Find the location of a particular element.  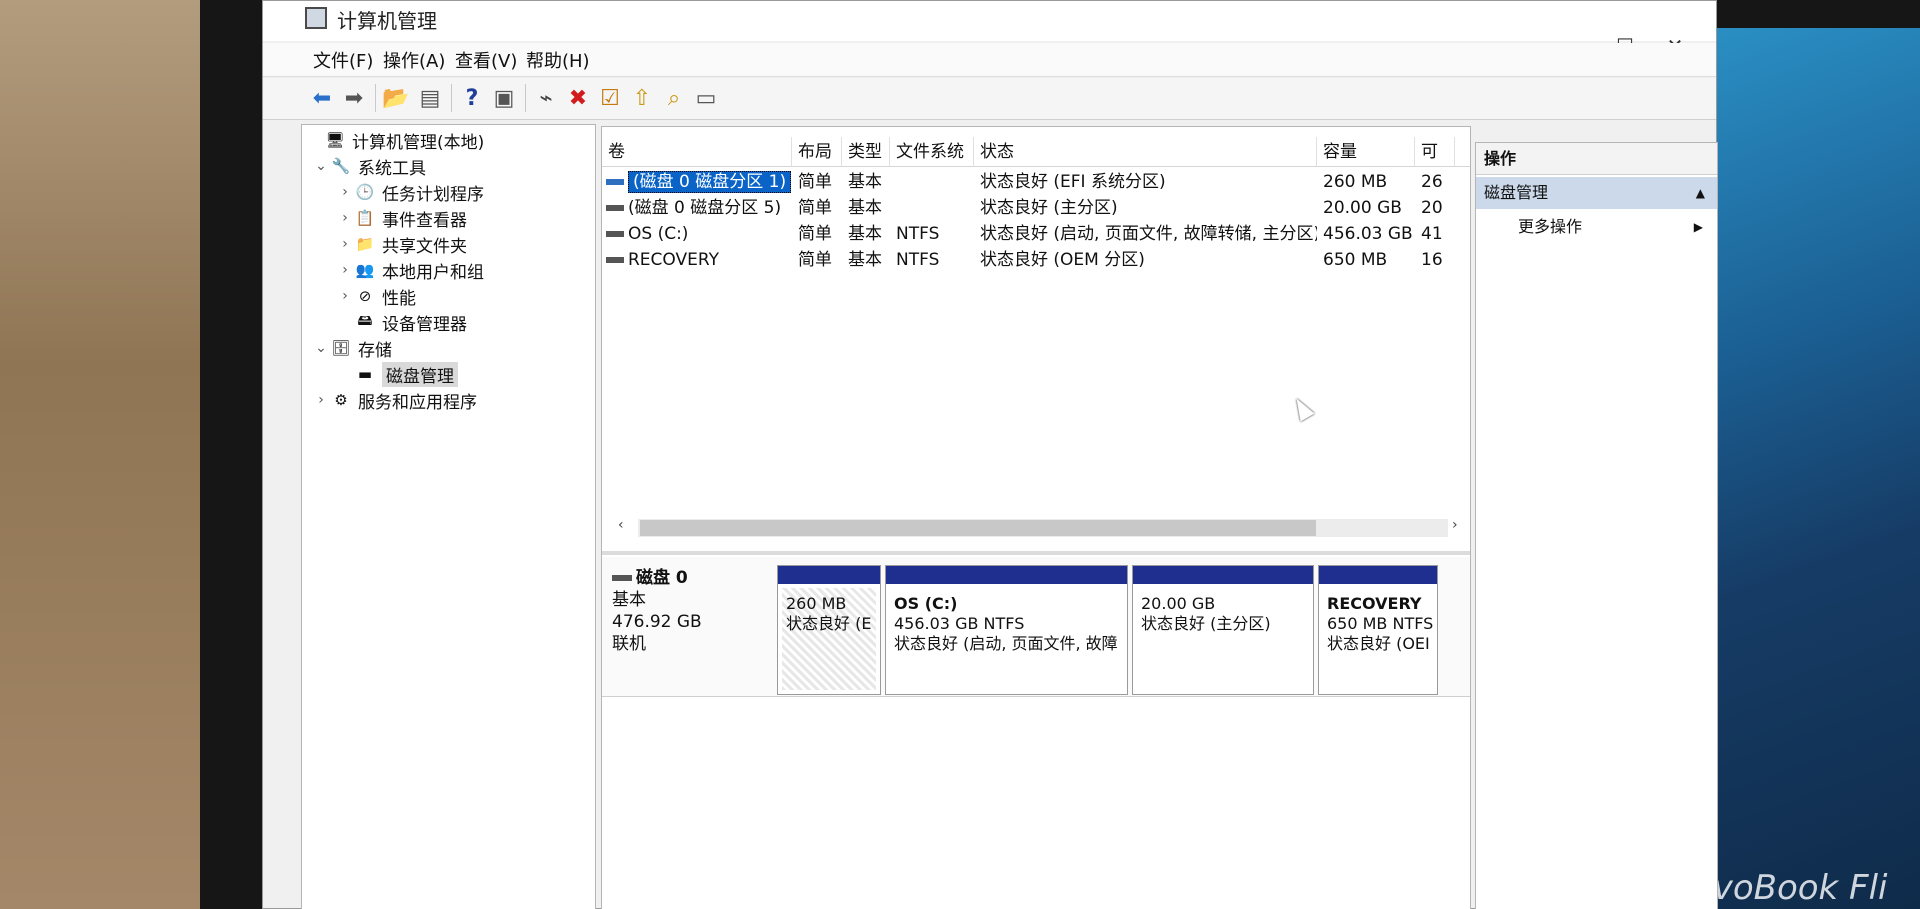

partition-title: RECOVERY is located at coordinates (1374, 603).